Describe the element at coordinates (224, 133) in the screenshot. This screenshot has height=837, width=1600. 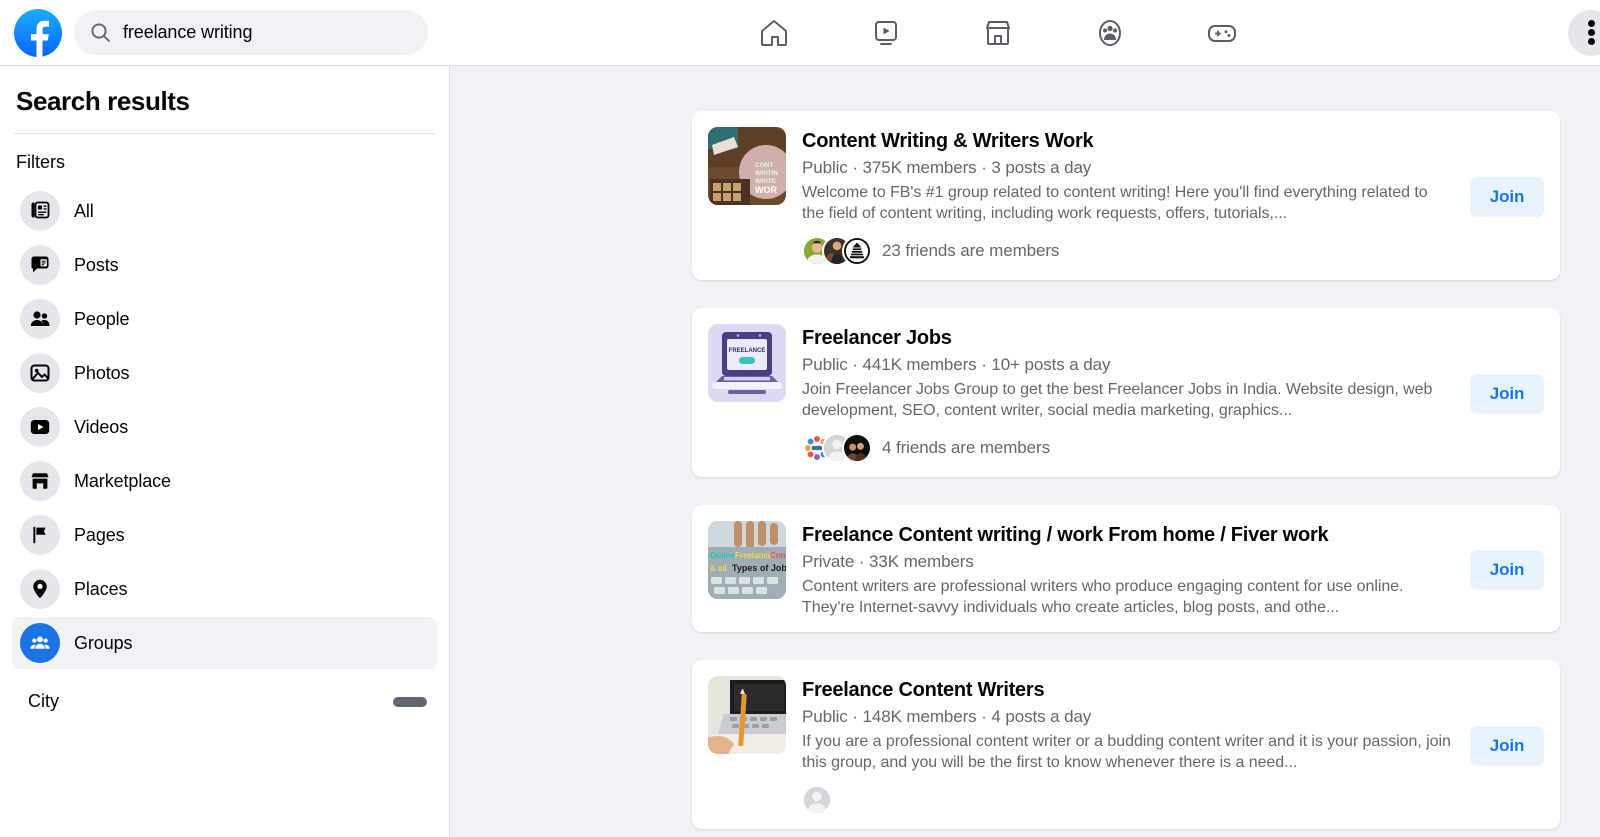
I see `sidebar-divider` at that location.